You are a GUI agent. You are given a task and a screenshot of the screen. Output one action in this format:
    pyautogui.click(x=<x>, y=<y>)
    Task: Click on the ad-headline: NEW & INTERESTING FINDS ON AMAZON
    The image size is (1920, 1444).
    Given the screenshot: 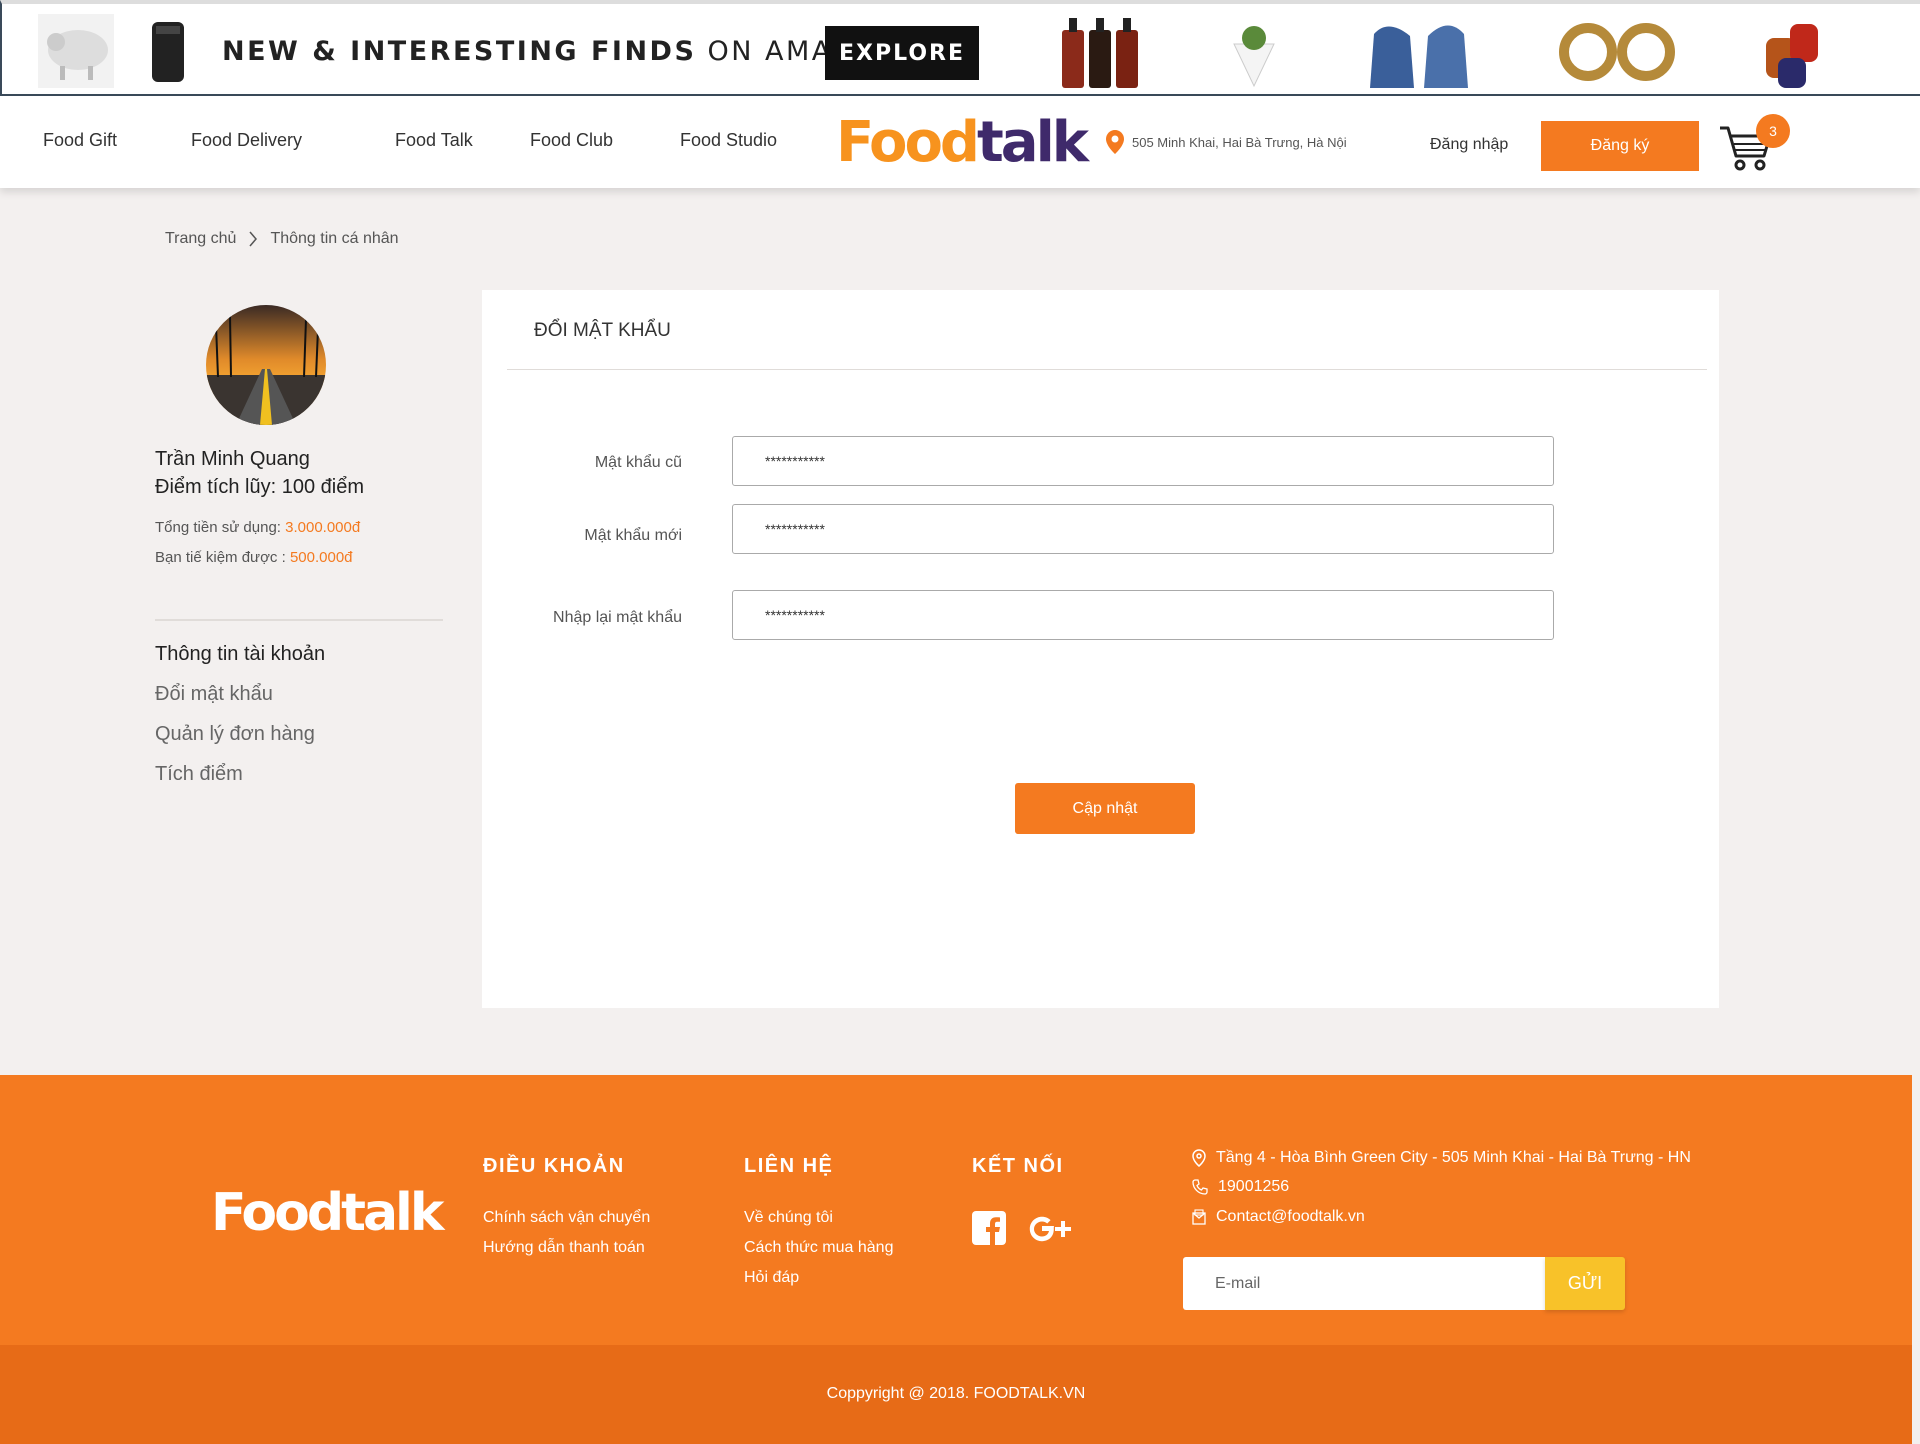 What is the action you would take?
    pyautogui.click(x=561, y=51)
    